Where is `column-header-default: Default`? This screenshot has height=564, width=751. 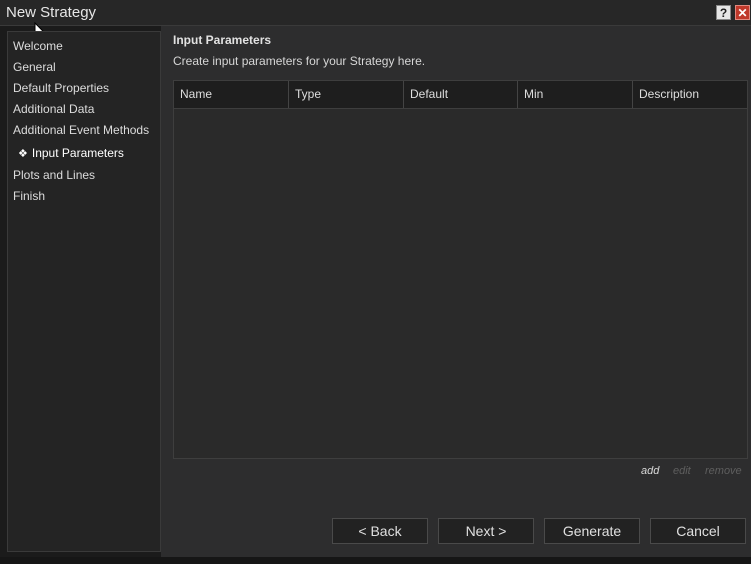
column-header-default: Default is located at coordinates (461, 94).